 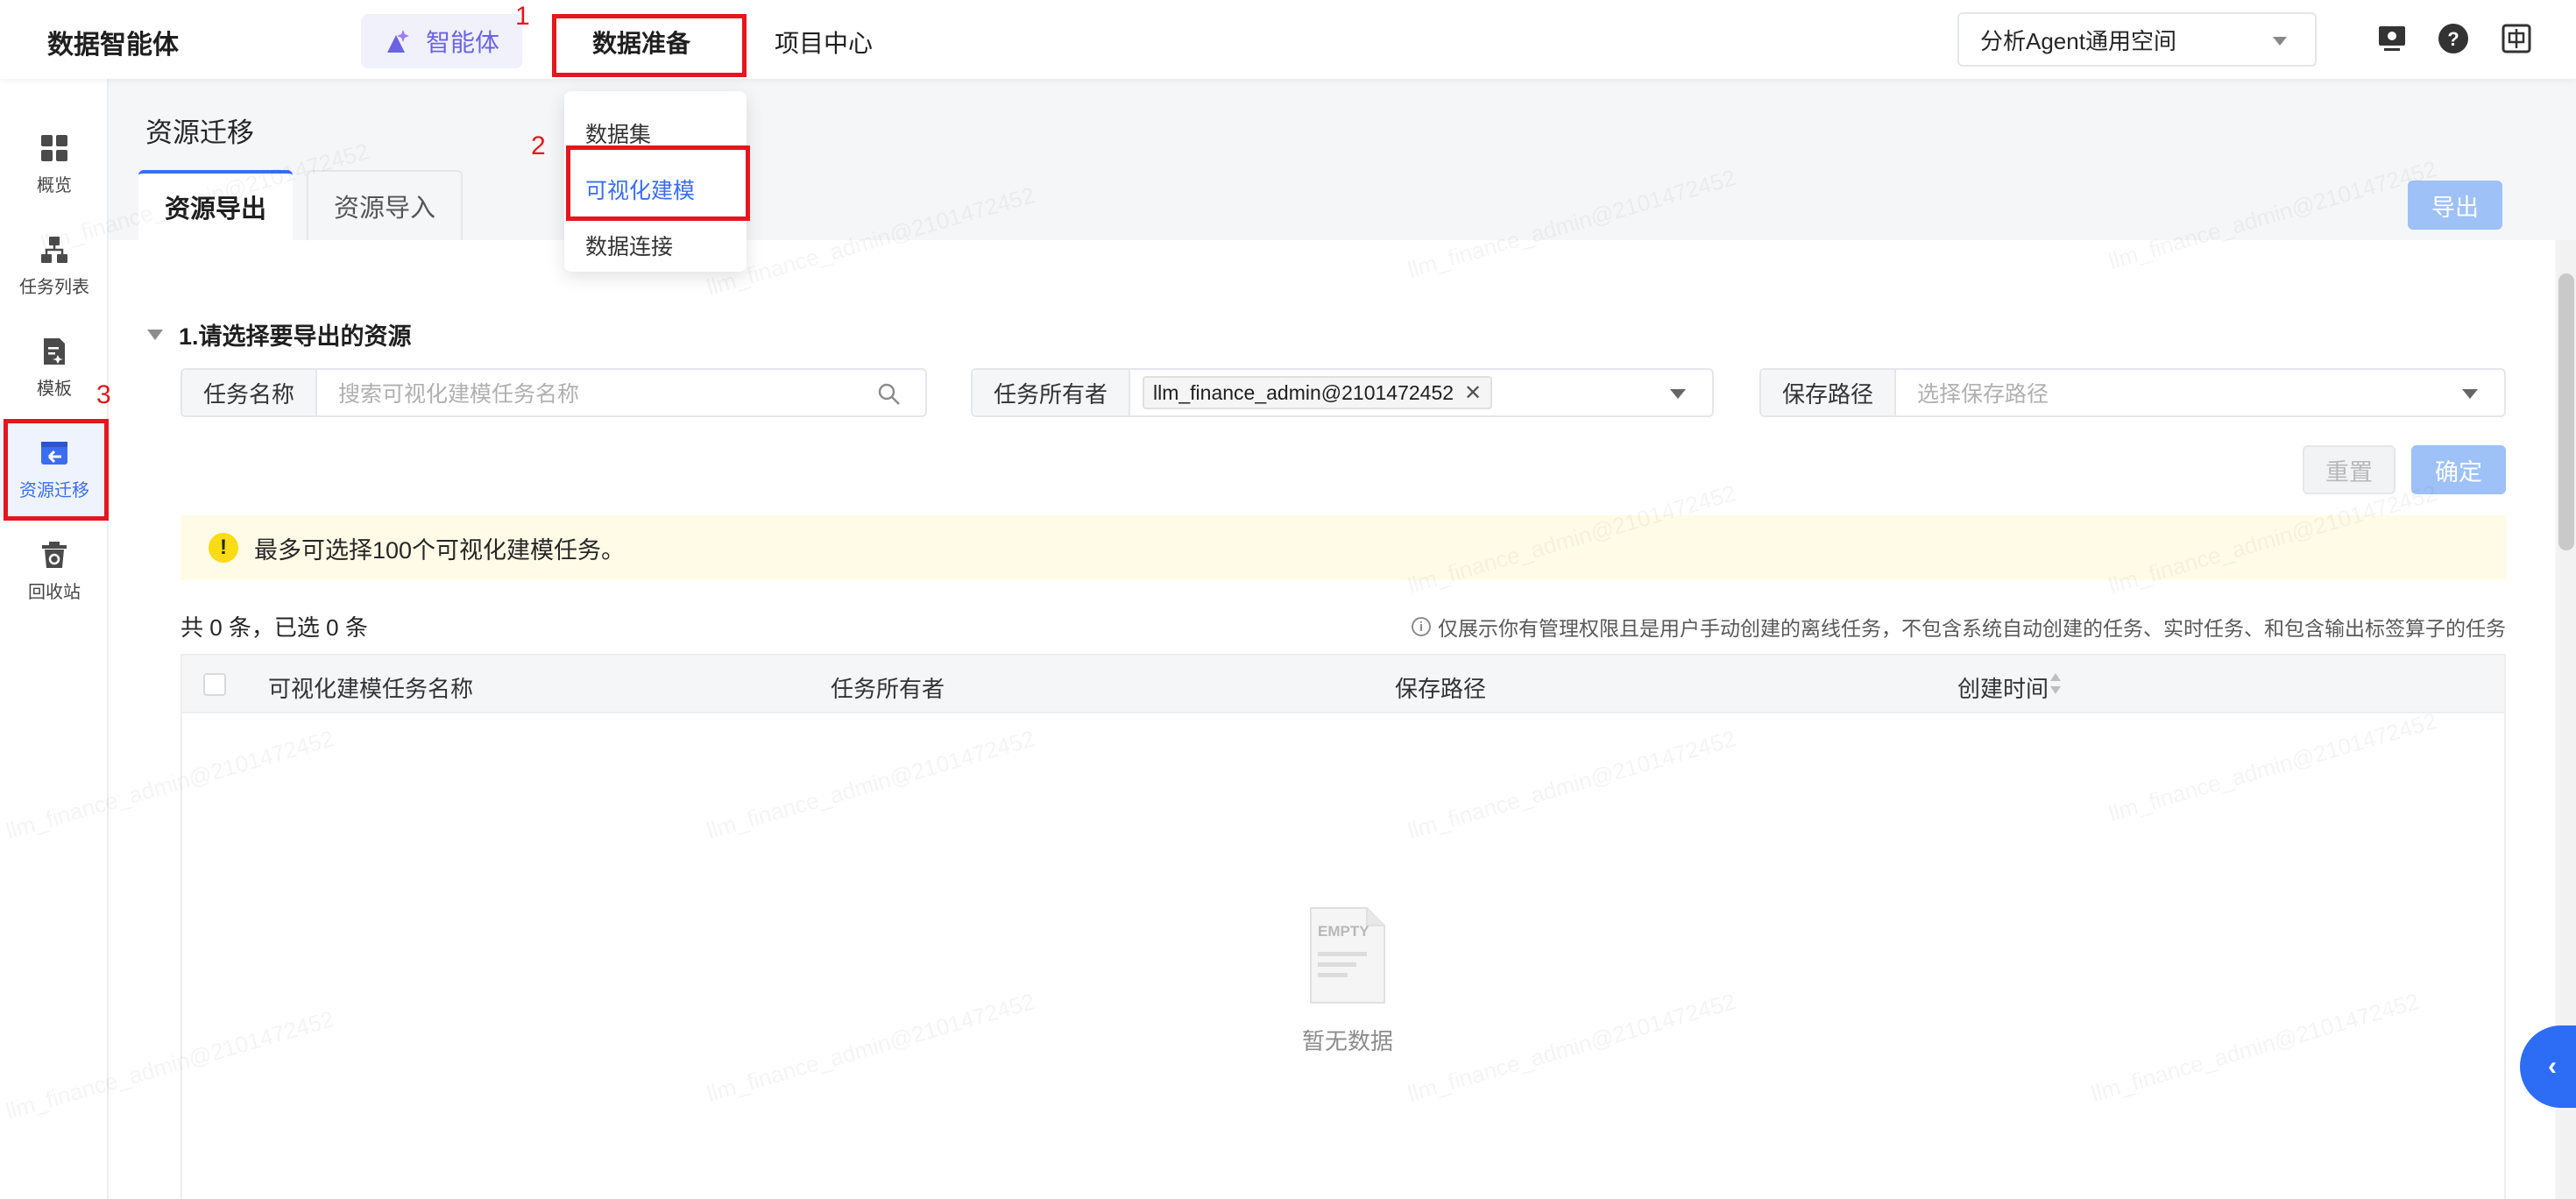 I want to click on sidebar-item-recycle-bin: 回收站, so click(x=54, y=570).